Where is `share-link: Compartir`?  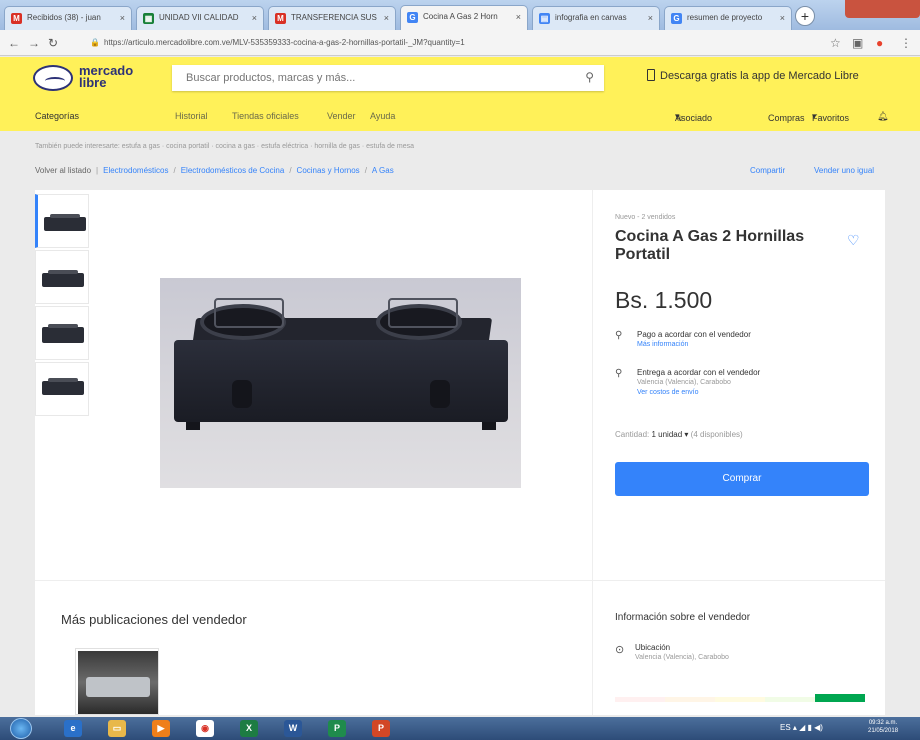
share-link: Compartir is located at coordinates (767, 170).